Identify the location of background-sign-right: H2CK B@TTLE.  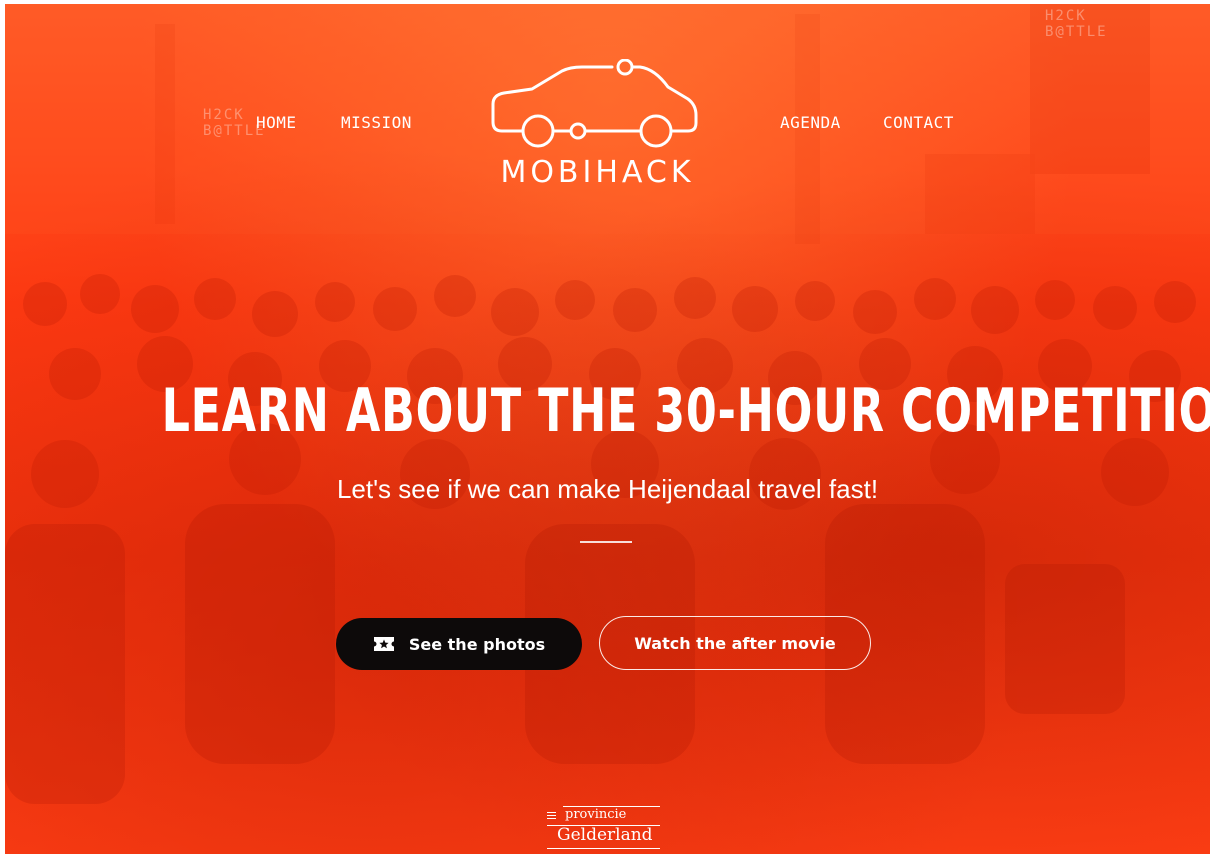
(1076, 24).